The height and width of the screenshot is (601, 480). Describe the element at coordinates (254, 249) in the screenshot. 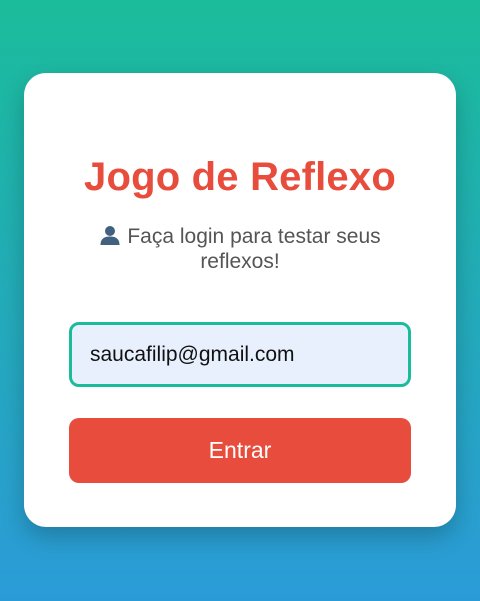

I see `login-subtitle-text: Faça login para testar seus reflexos!` at that location.